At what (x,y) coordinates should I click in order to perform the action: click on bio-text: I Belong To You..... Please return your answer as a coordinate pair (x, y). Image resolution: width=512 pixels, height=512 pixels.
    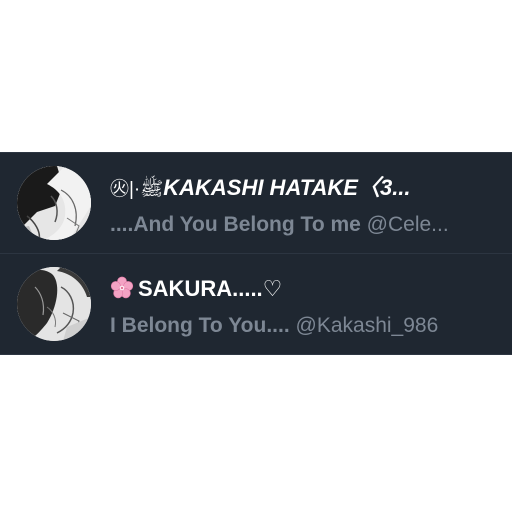
    Looking at the image, I should click on (200, 325).